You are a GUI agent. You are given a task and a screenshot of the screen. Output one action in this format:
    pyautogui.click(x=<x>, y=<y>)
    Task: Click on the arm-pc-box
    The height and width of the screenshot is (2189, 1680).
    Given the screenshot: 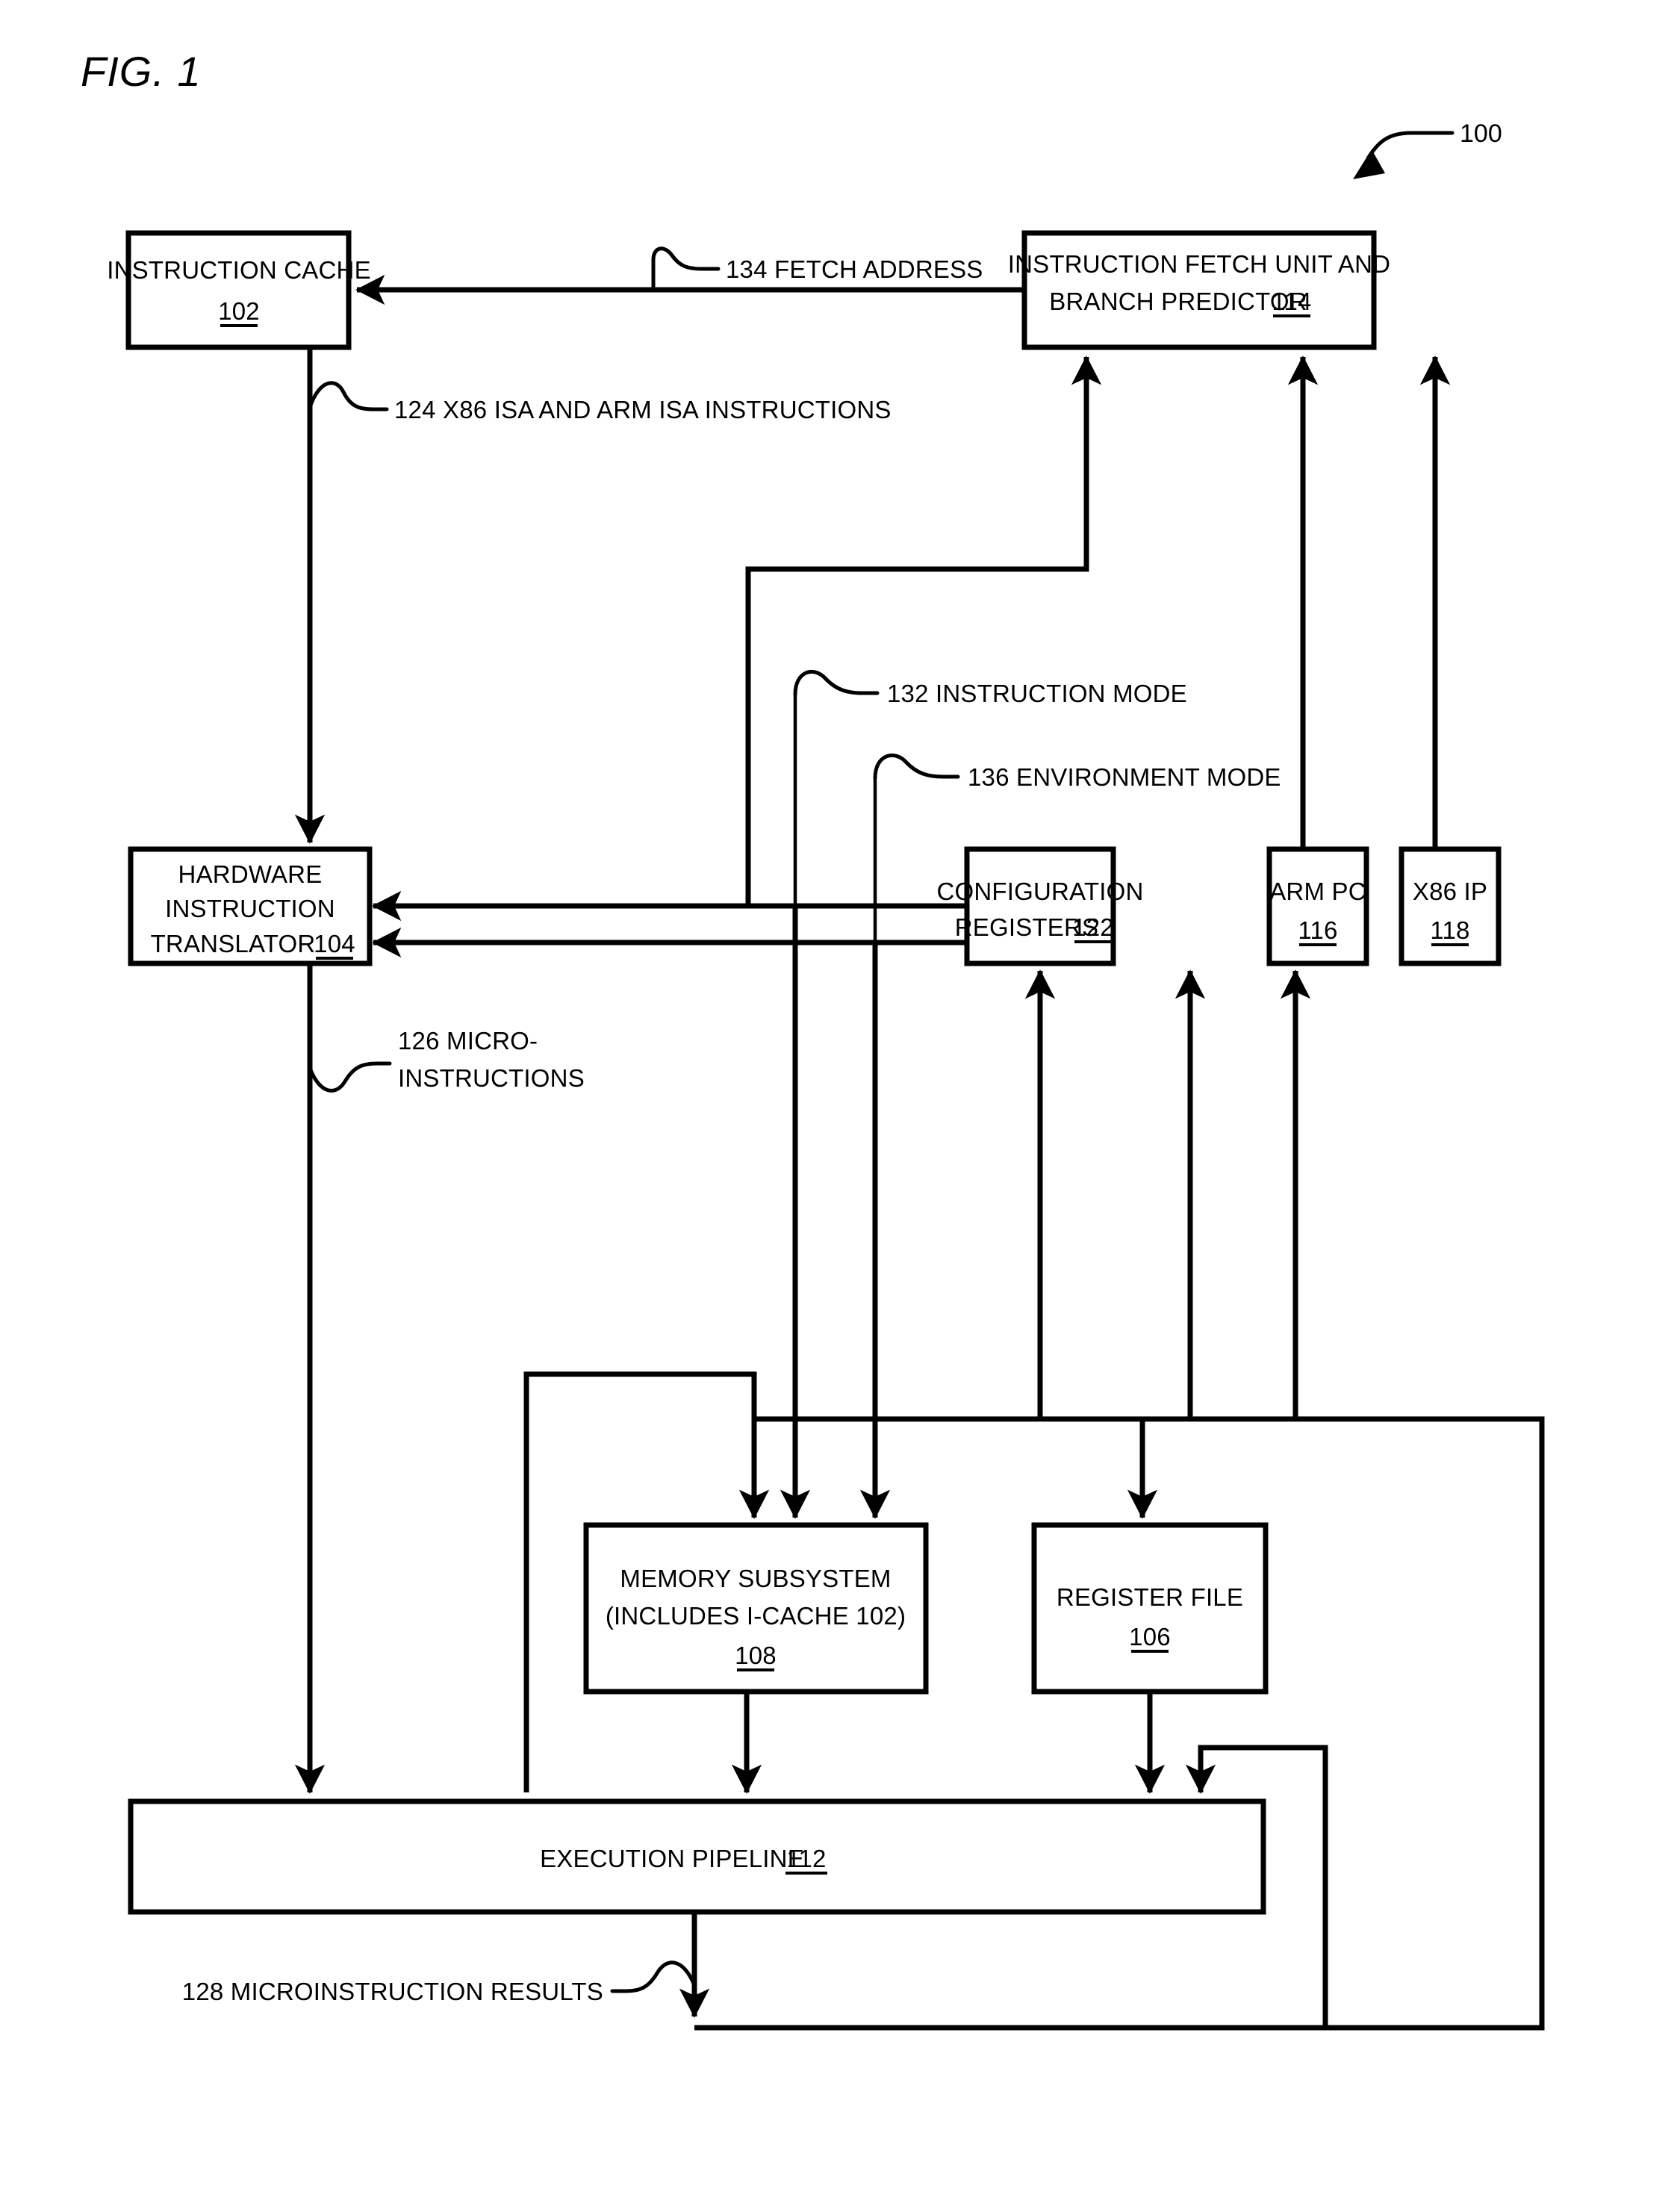 What is the action you would take?
    pyautogui.click(x=1317, y=906)
    